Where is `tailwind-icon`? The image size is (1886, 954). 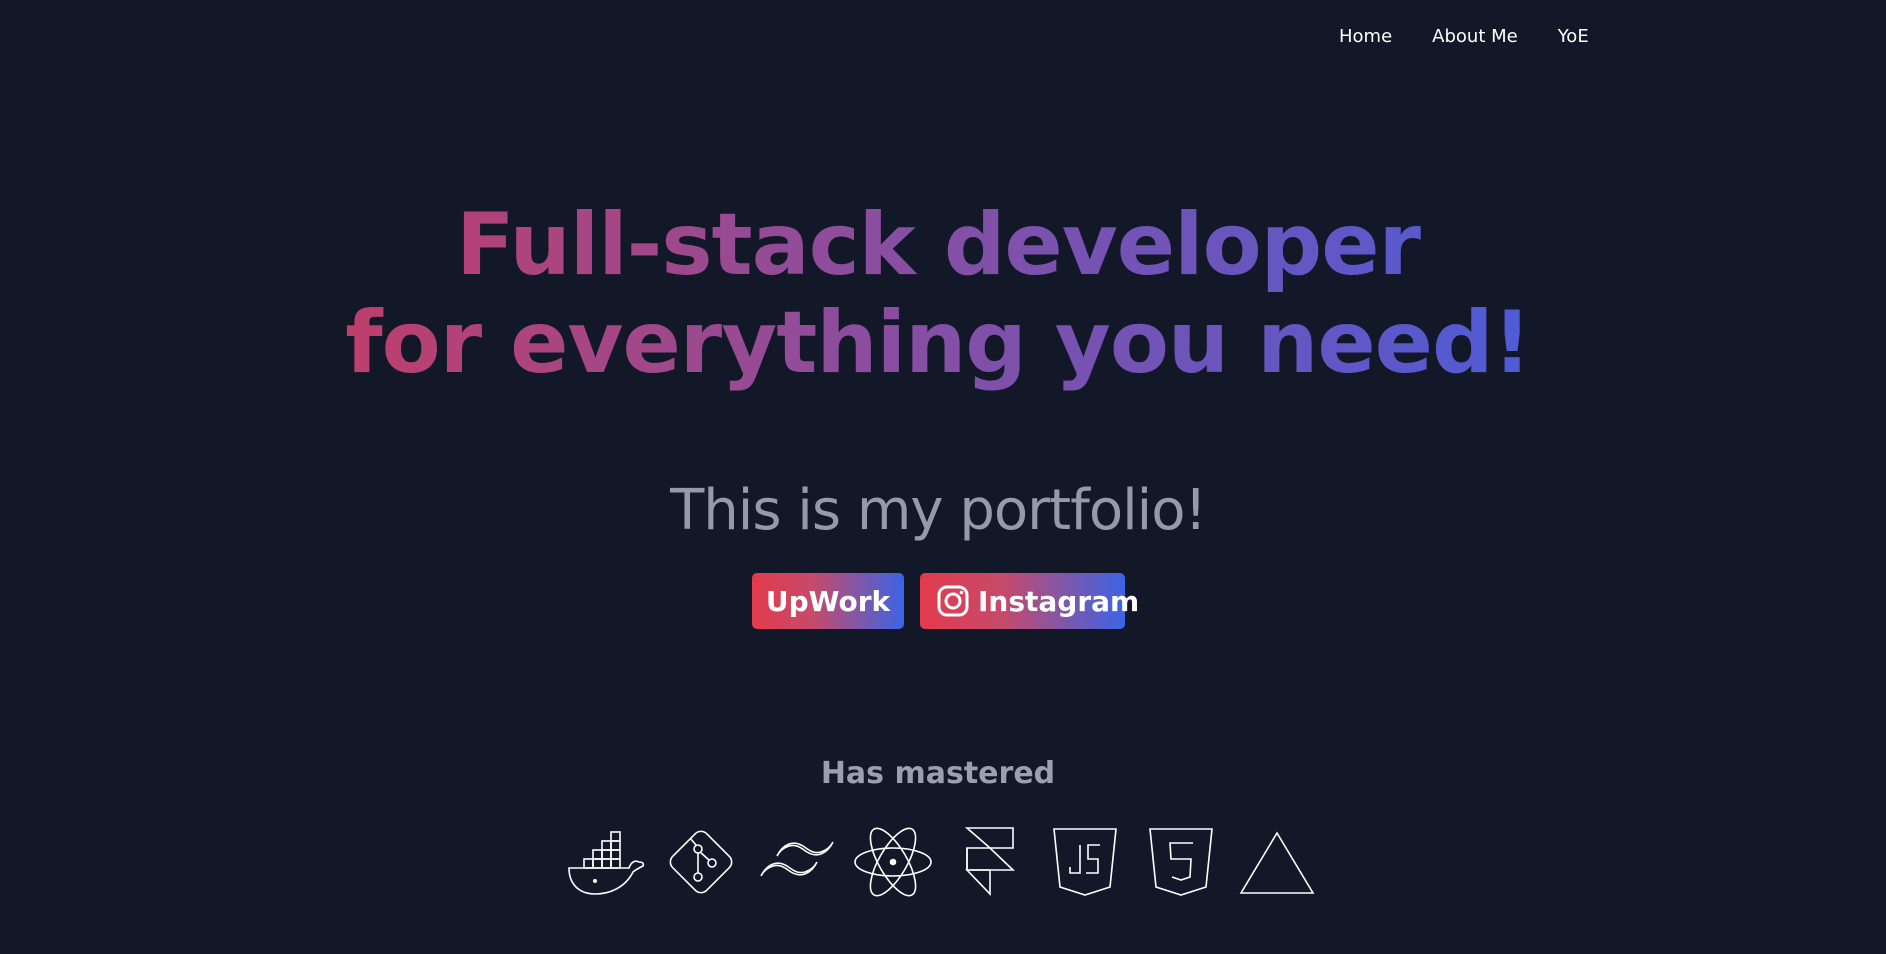
tailwind-icon is located at coordinates (797, 862).